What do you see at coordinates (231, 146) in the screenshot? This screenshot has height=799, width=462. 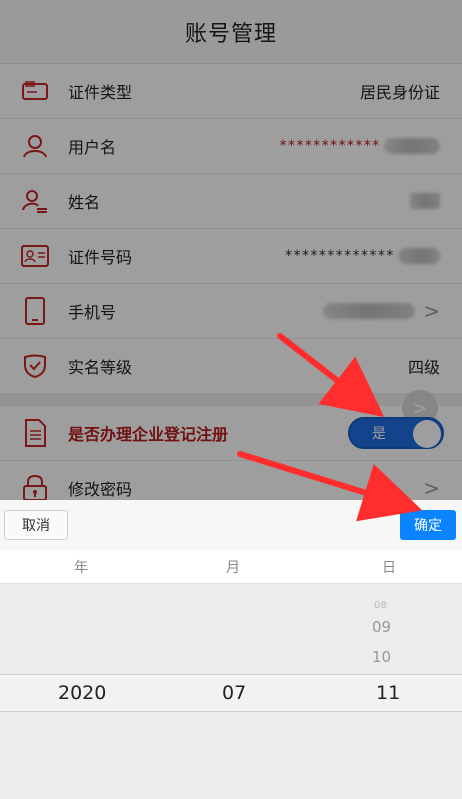 I see `row-username: 用户名 ************` at bounding box center [231, 146].